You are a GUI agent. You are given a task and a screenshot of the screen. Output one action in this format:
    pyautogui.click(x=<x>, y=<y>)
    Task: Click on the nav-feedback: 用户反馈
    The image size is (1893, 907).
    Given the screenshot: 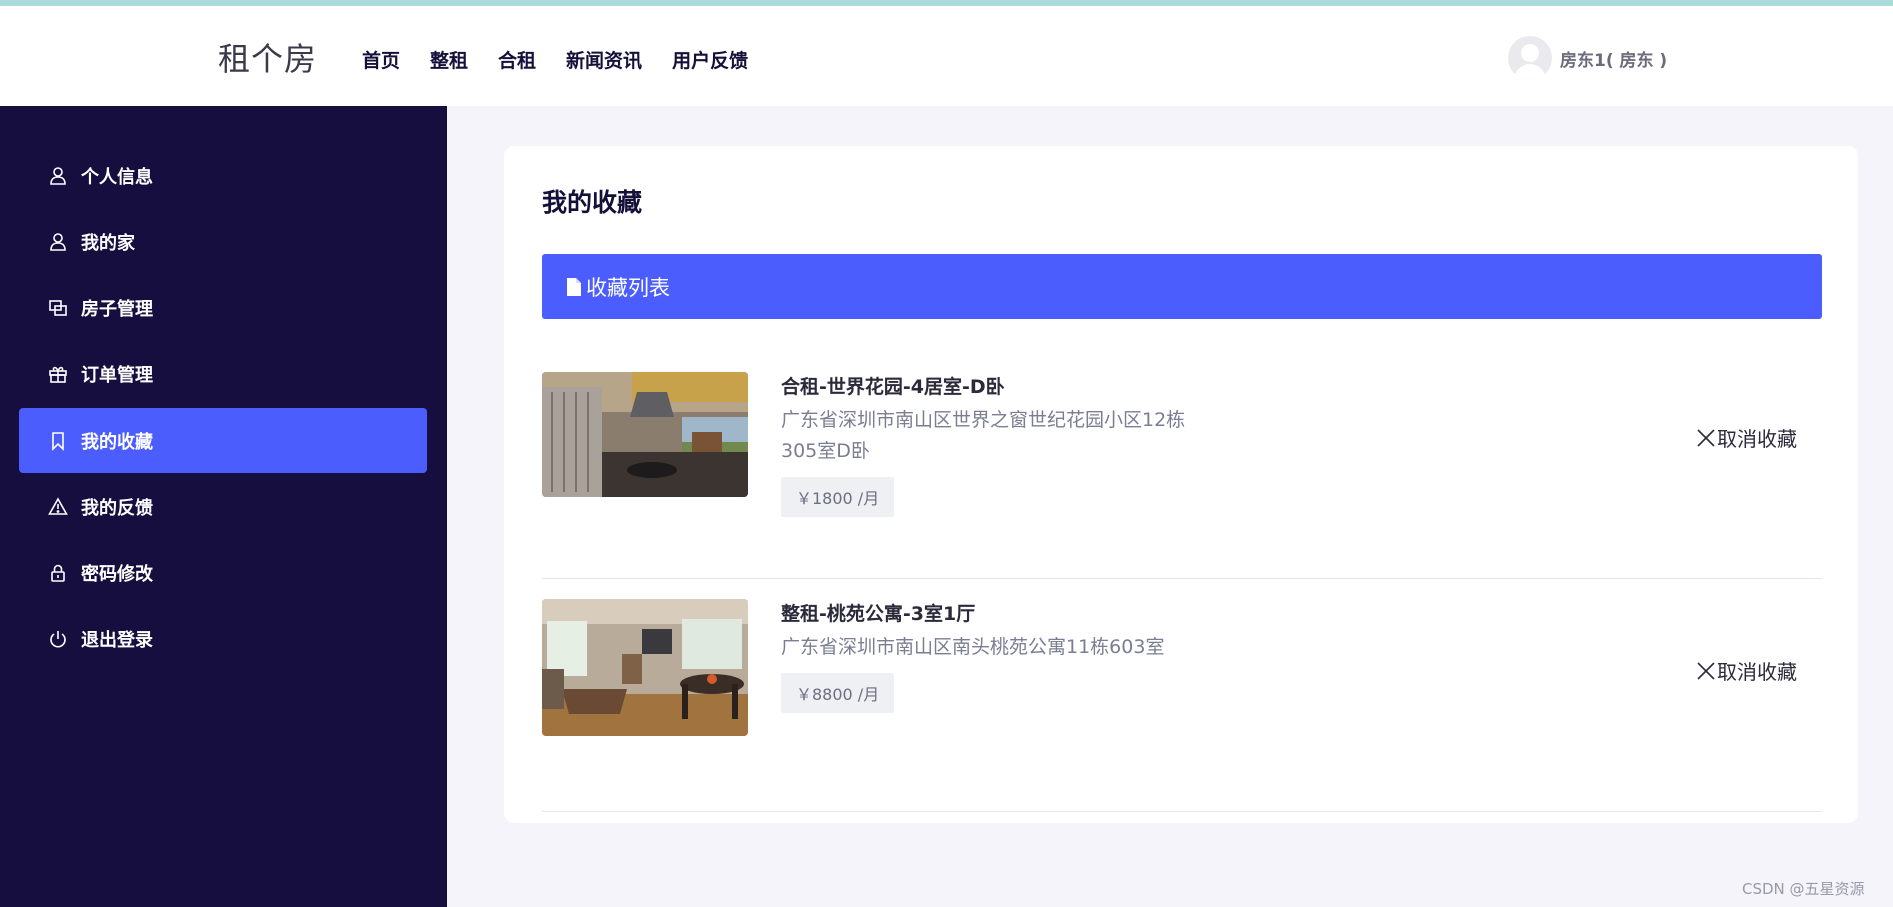 What is the action you would take?
    pyautogui.click(x=710, y=59)
    